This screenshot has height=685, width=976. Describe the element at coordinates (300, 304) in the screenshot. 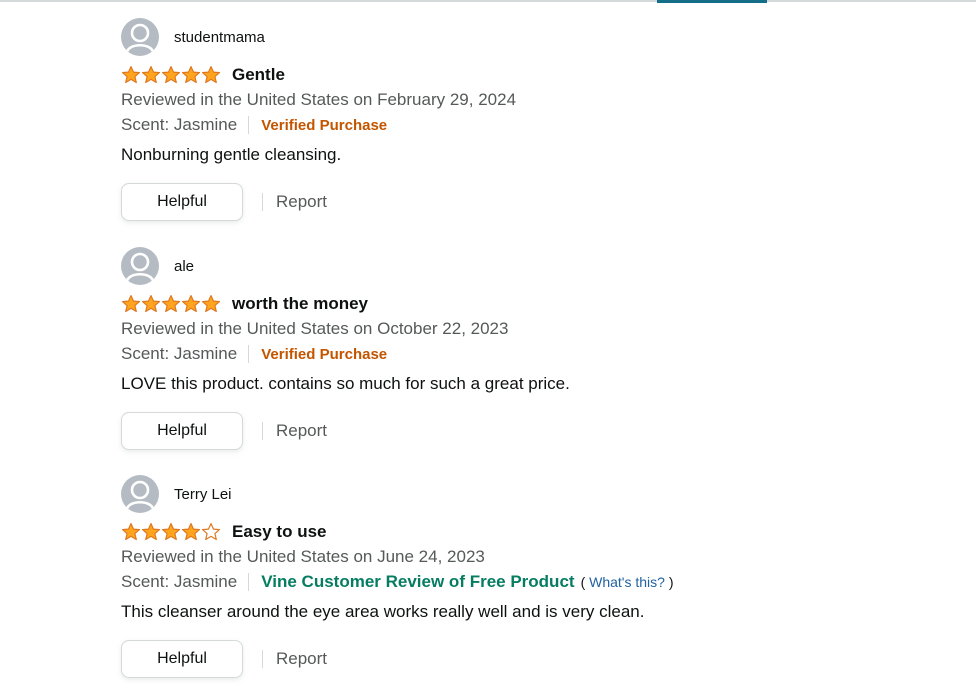

I see `review-title: worth the money` at that location.